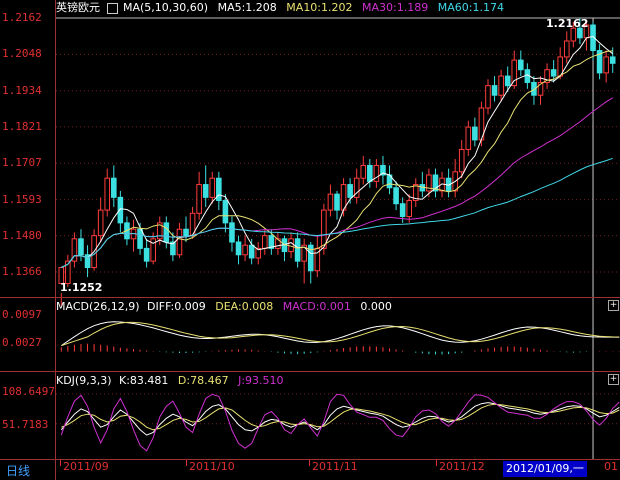 The width and height of the screenshot is (620, 480). I want to click on kdj-name: KDJ(9,3,3), so click(84, 380).